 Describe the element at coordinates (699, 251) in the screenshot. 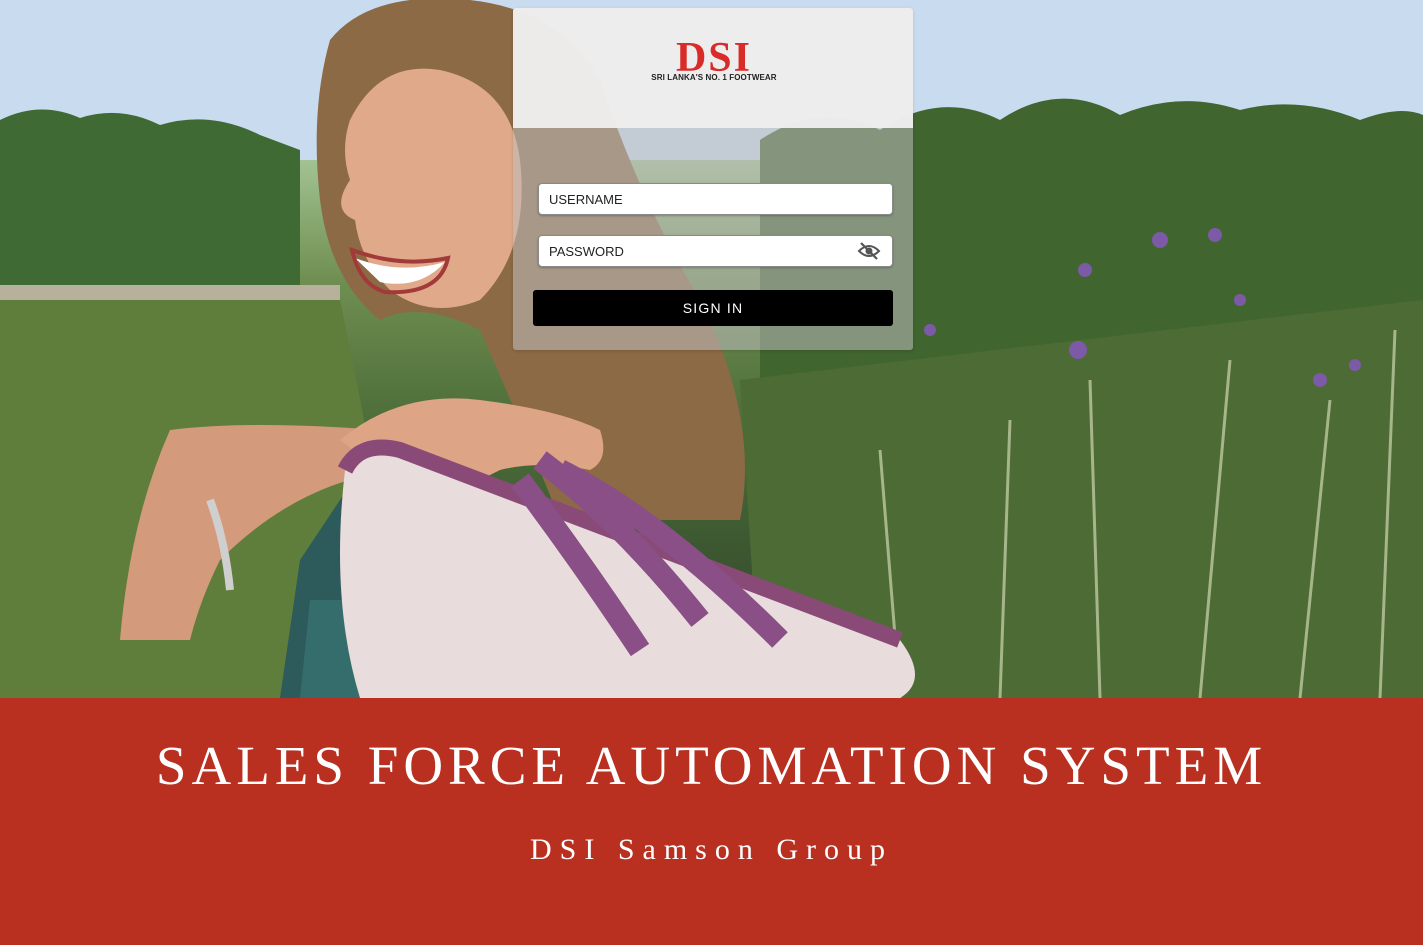

I see `password-input` at that location.